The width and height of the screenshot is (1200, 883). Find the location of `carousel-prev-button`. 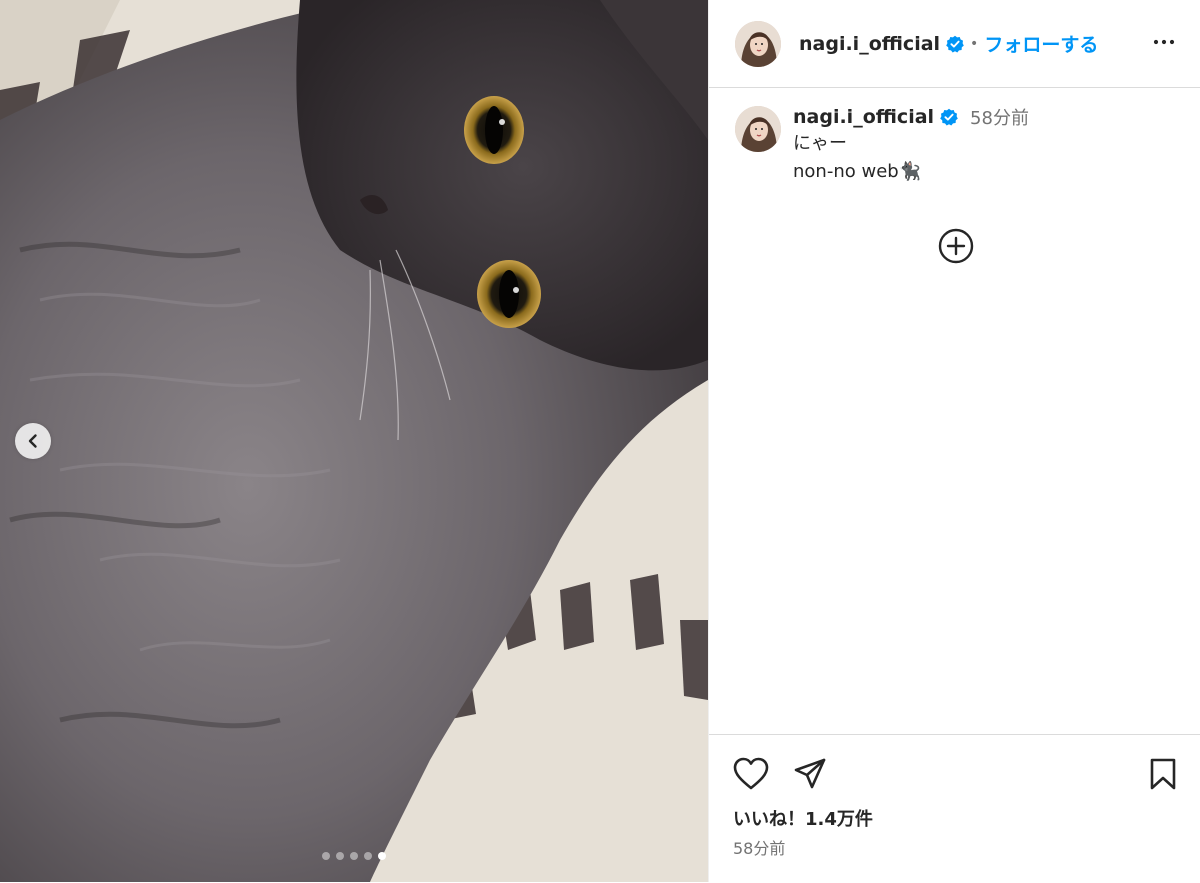

carousel-prev-button is located at coordinates (33, 441).